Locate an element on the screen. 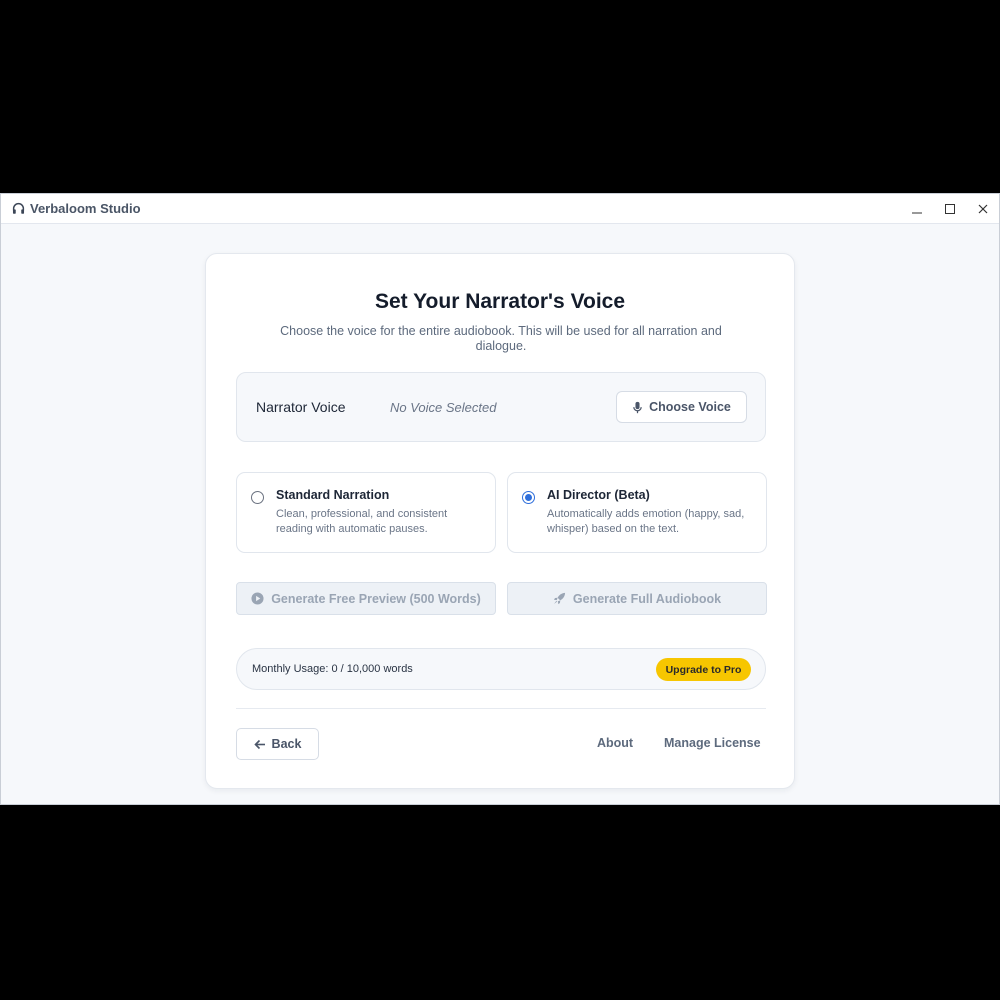  generate-preview-button: Generate Free Preview (500 Words) is located at coordinates (366, 598).